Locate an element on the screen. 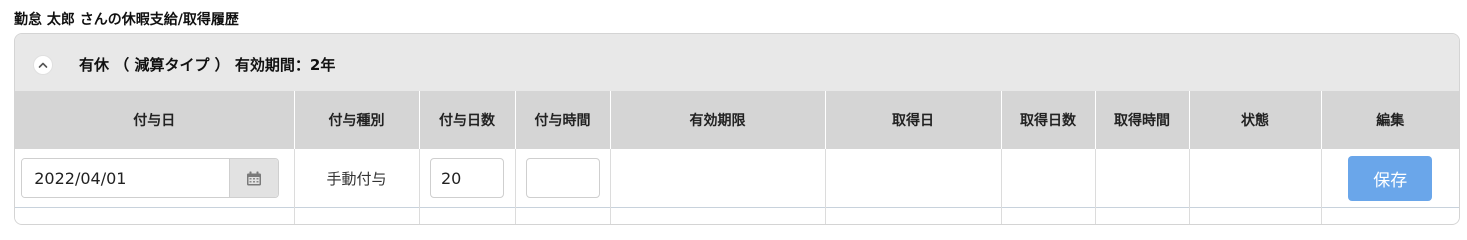 This screenshot has height=240, width=1467. edit-cell: 保存 is located at coordinates (1390, 178).